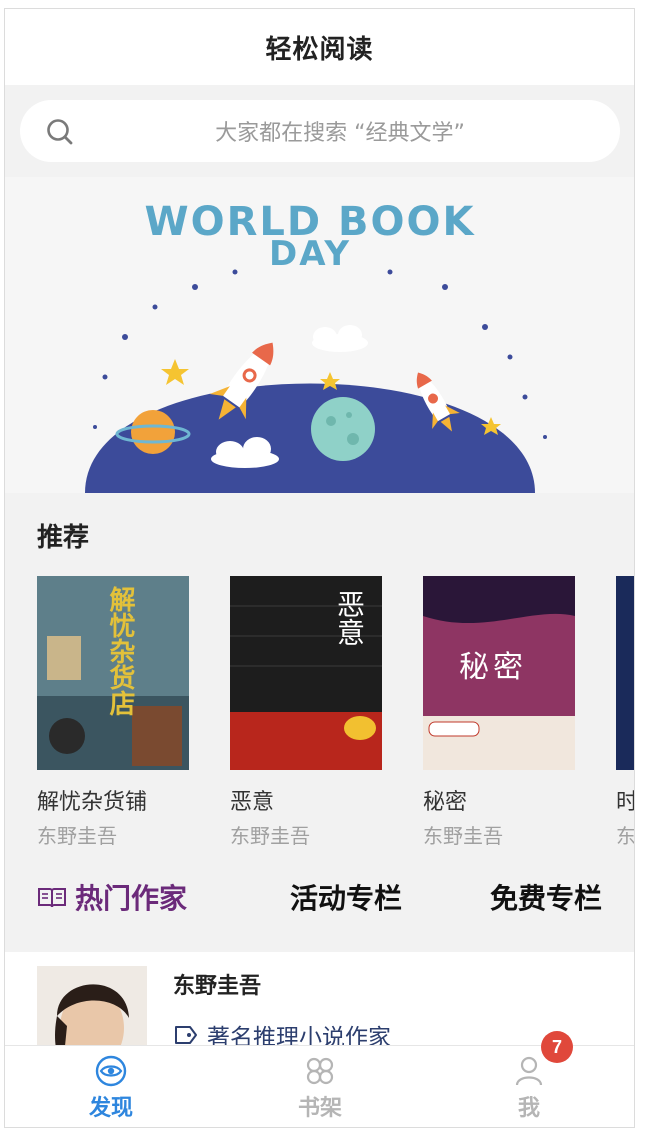 The height and width of the screenshot is (1138, 646). I want to click on tabbar-item-discover: 发现, so click(111, 1088).